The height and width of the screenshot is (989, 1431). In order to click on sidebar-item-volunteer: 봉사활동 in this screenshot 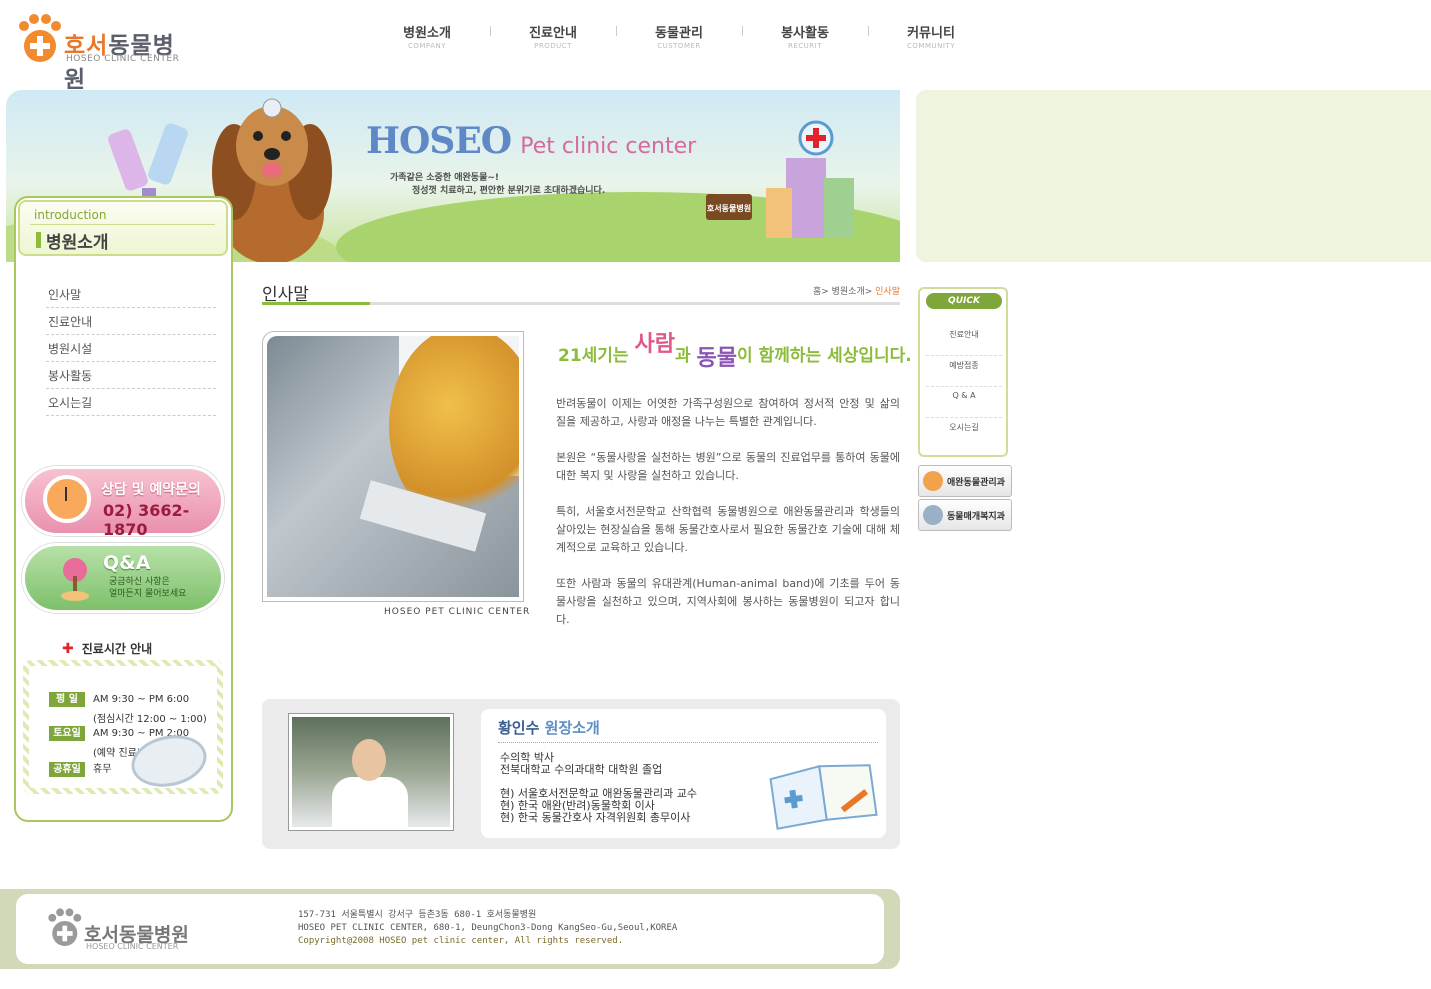, I will do `click(131, 375)`.